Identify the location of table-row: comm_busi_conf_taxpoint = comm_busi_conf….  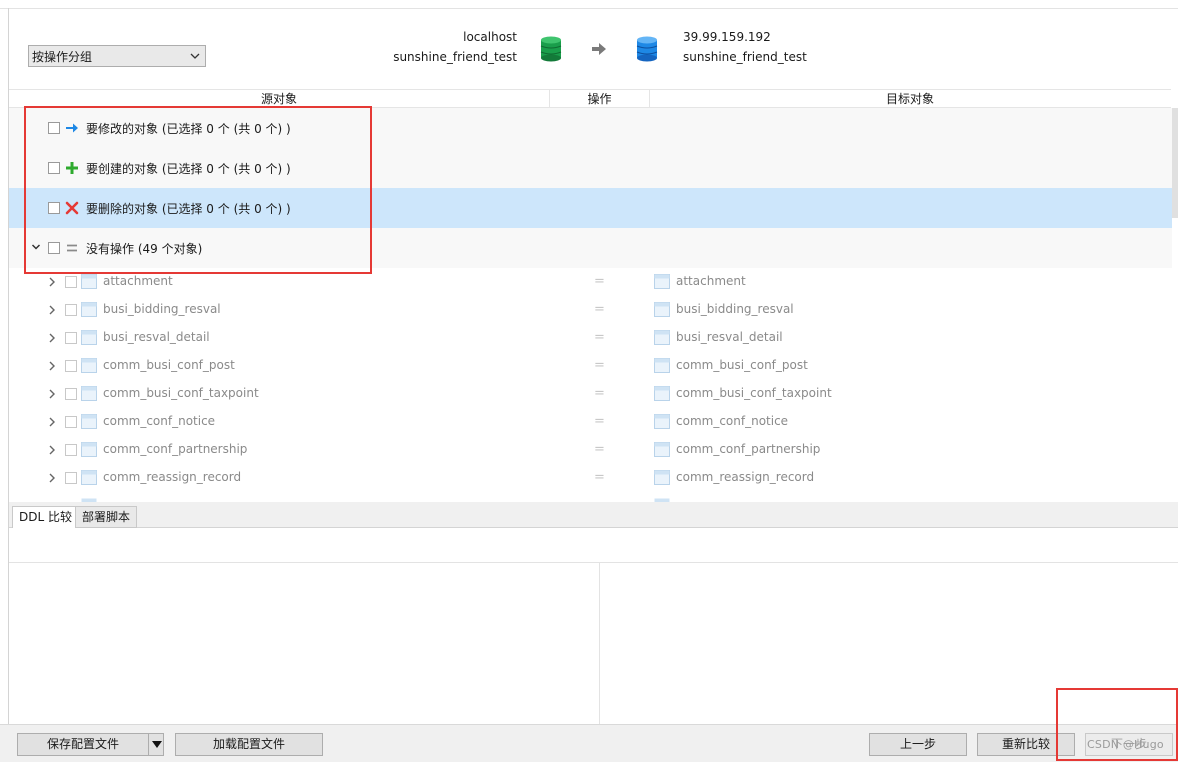
(590, 394).